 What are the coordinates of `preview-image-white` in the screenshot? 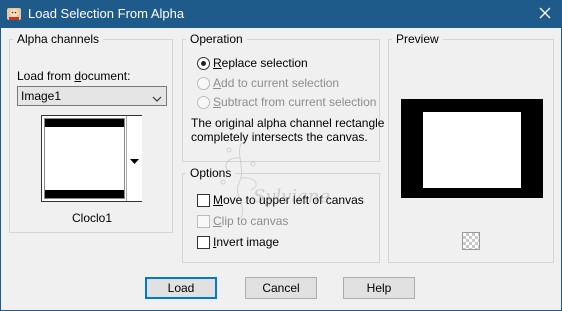 It's located at (472, 150).